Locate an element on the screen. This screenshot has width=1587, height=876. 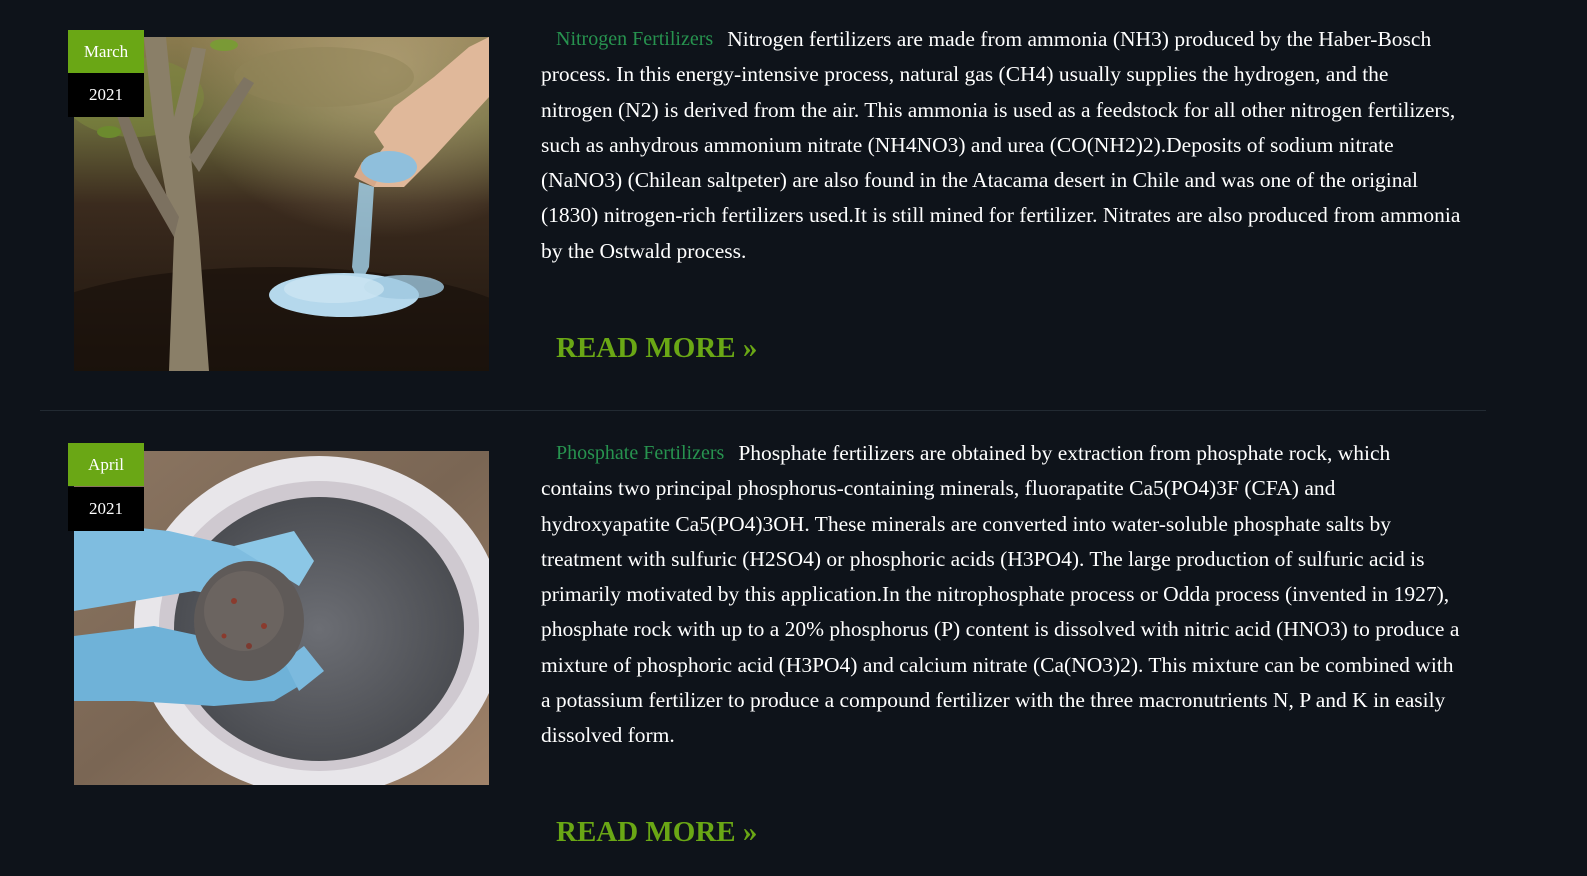
post-title: Nitrogen Fertilizers is located at coordinates (634, 39).